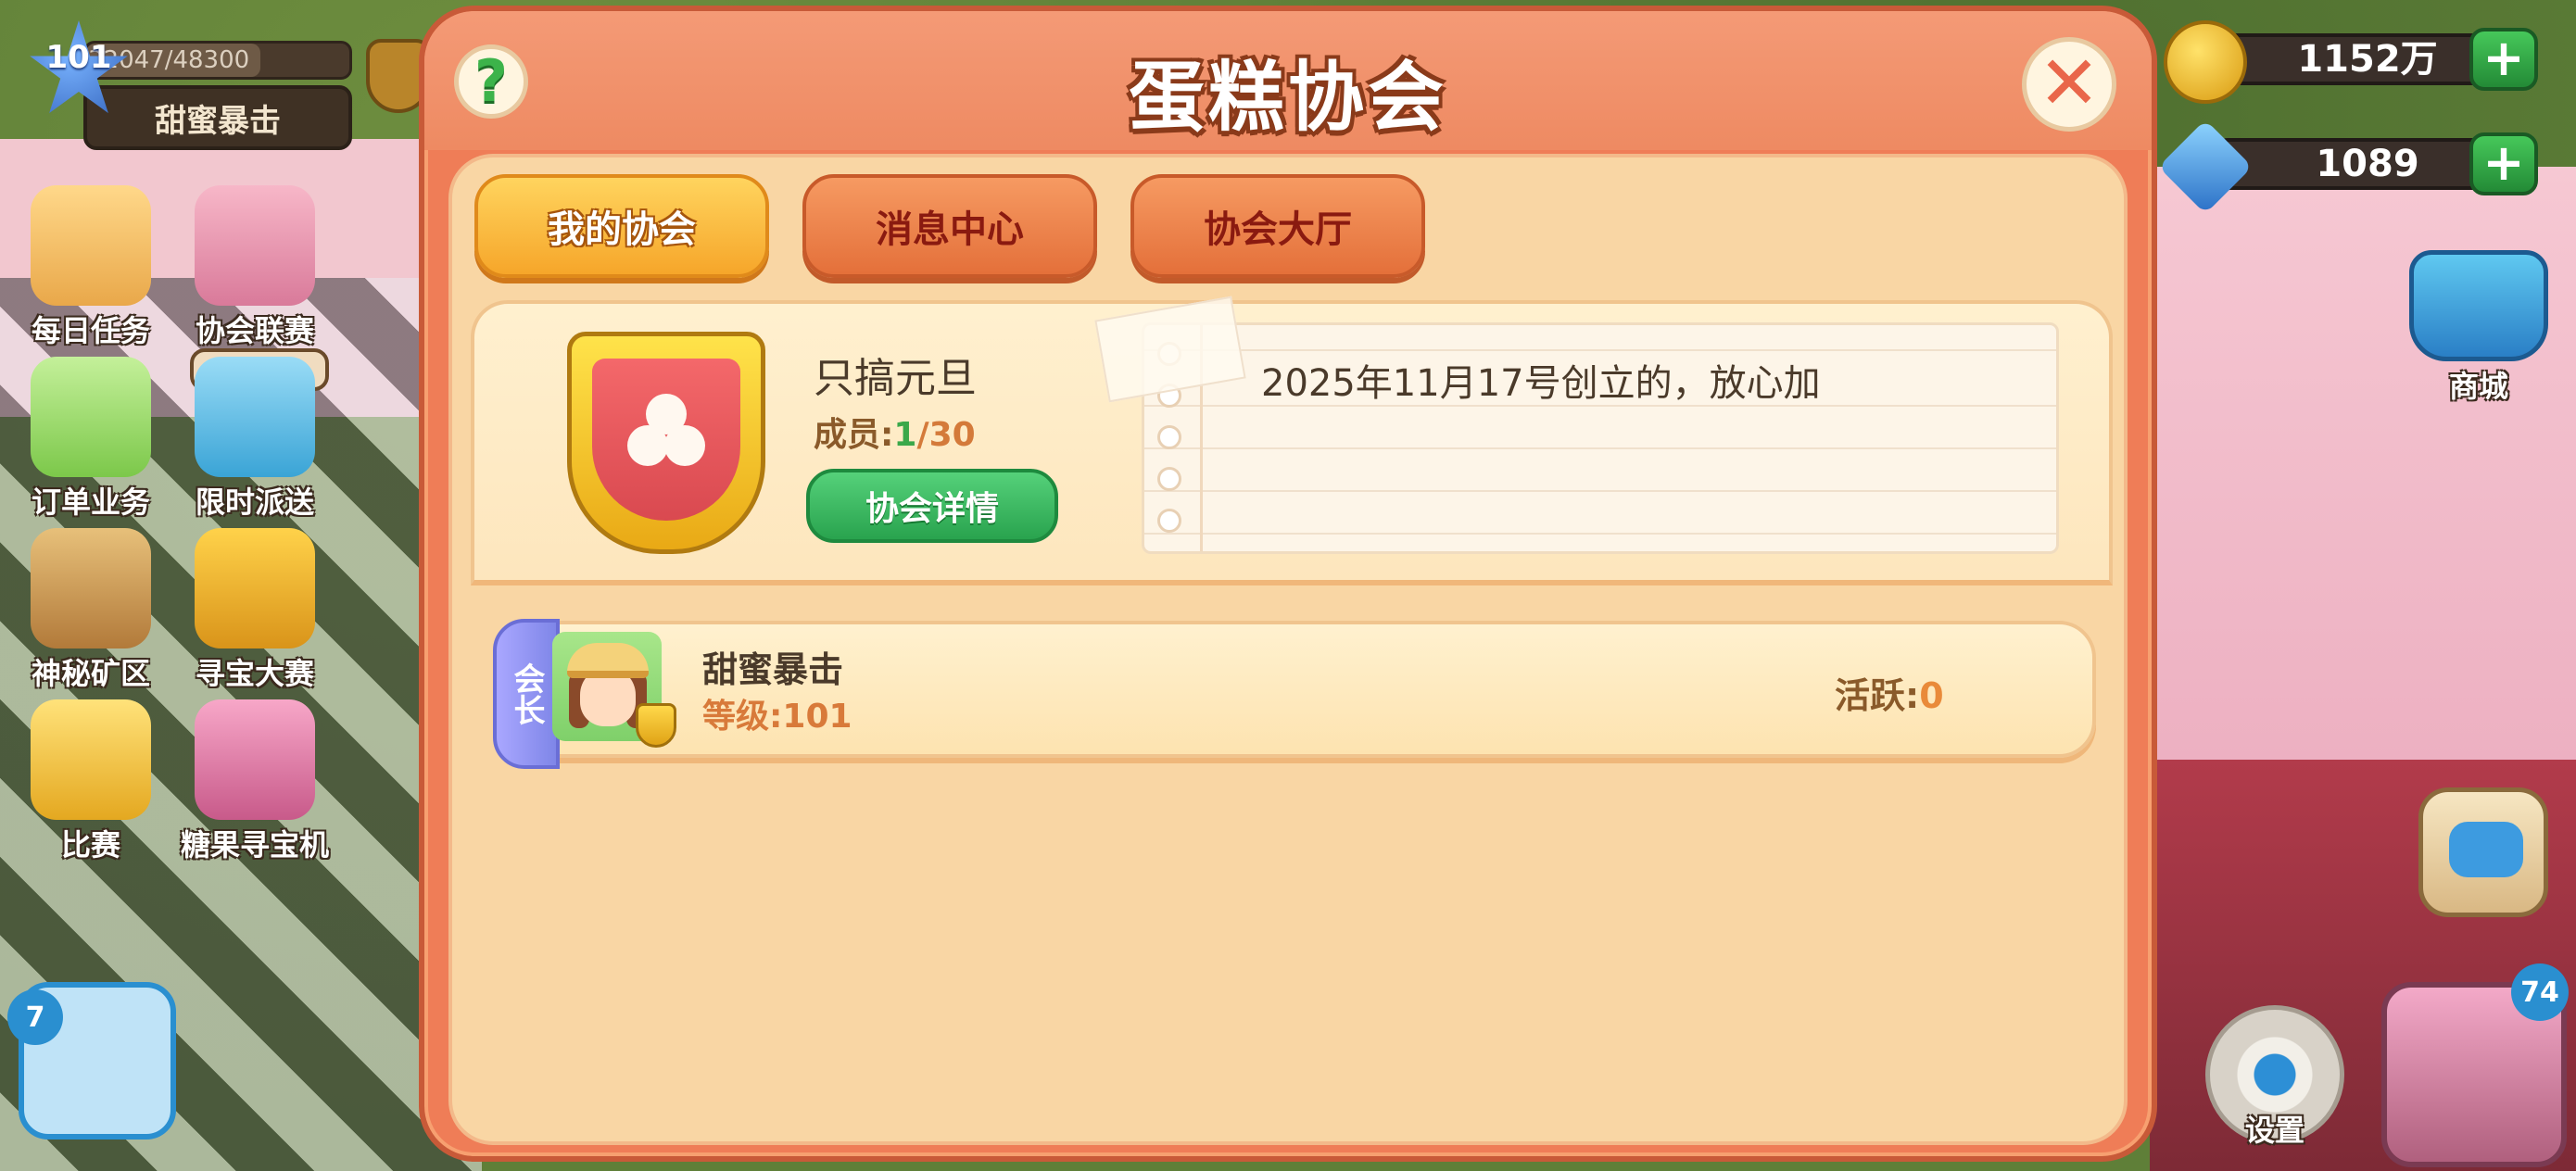  Describe the element at coordinates (255, 760) in the screenshot. I see `candy-machine-icon` at that location.